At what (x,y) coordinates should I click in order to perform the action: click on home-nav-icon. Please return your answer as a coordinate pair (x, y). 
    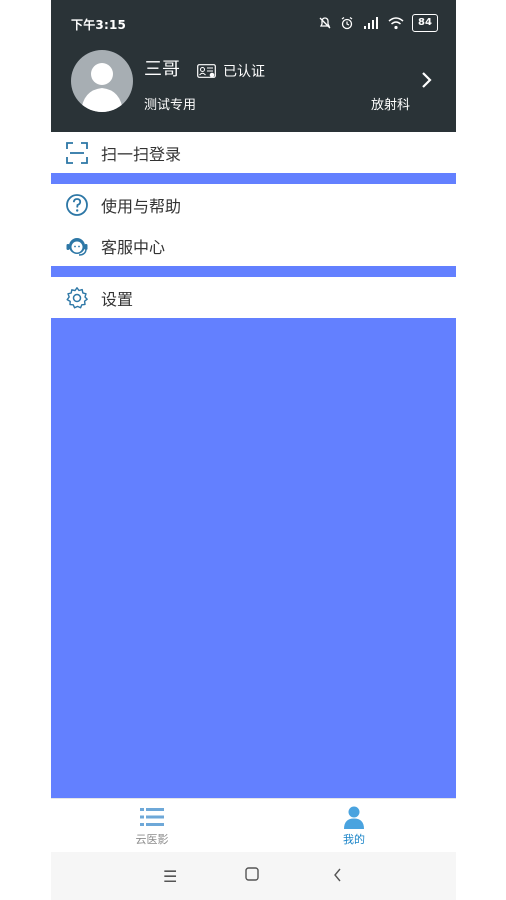
    Looking at the image, I should click on (252, 875).